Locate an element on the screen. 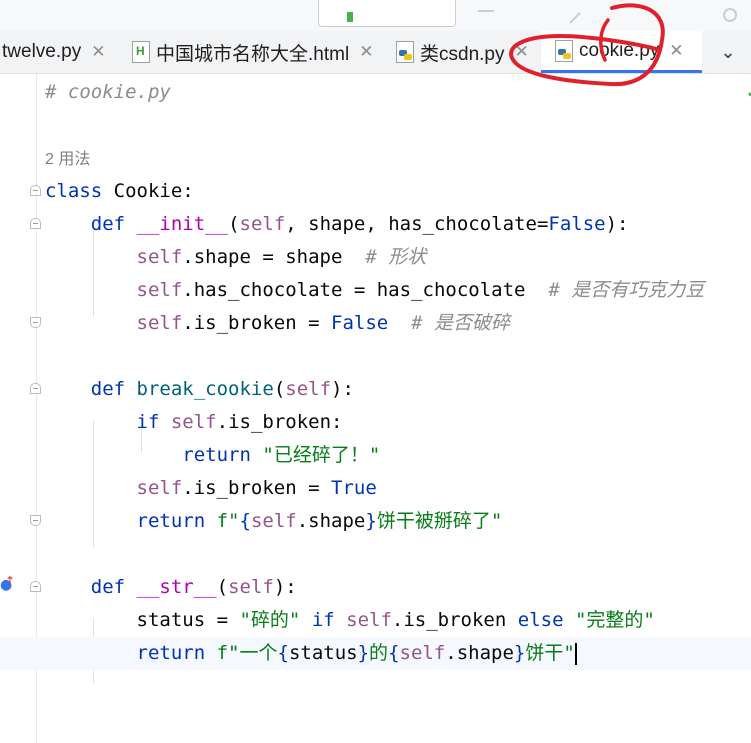  tab-twelve-py: twelve.py ✕ is located at coordinates (53, 52).